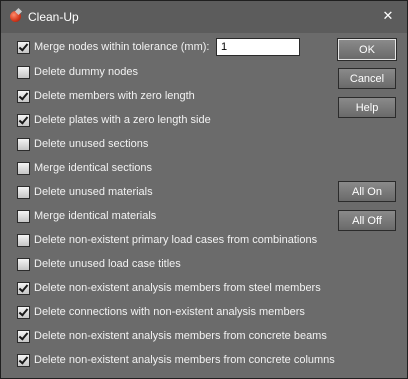 This screenshot has height=379, width=408. Describe the element at coordinates (367, 220) in the screenshot. I see `all-off-button: All Off` at that location.